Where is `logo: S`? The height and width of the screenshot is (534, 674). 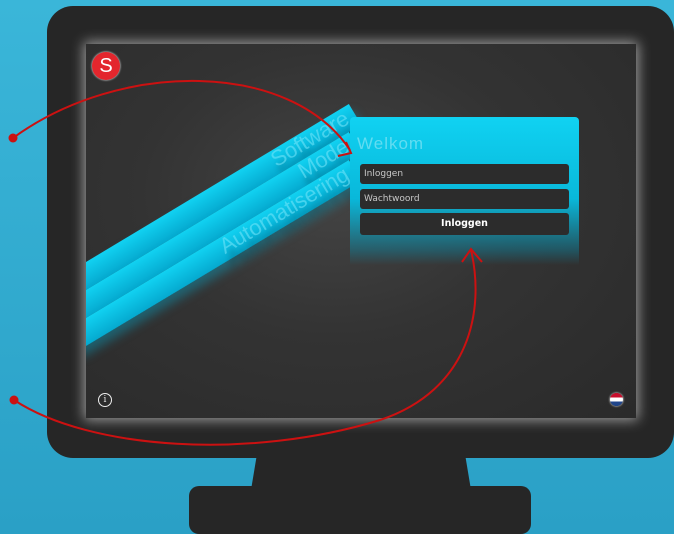
logo: S is located at coordinates (106, 66).